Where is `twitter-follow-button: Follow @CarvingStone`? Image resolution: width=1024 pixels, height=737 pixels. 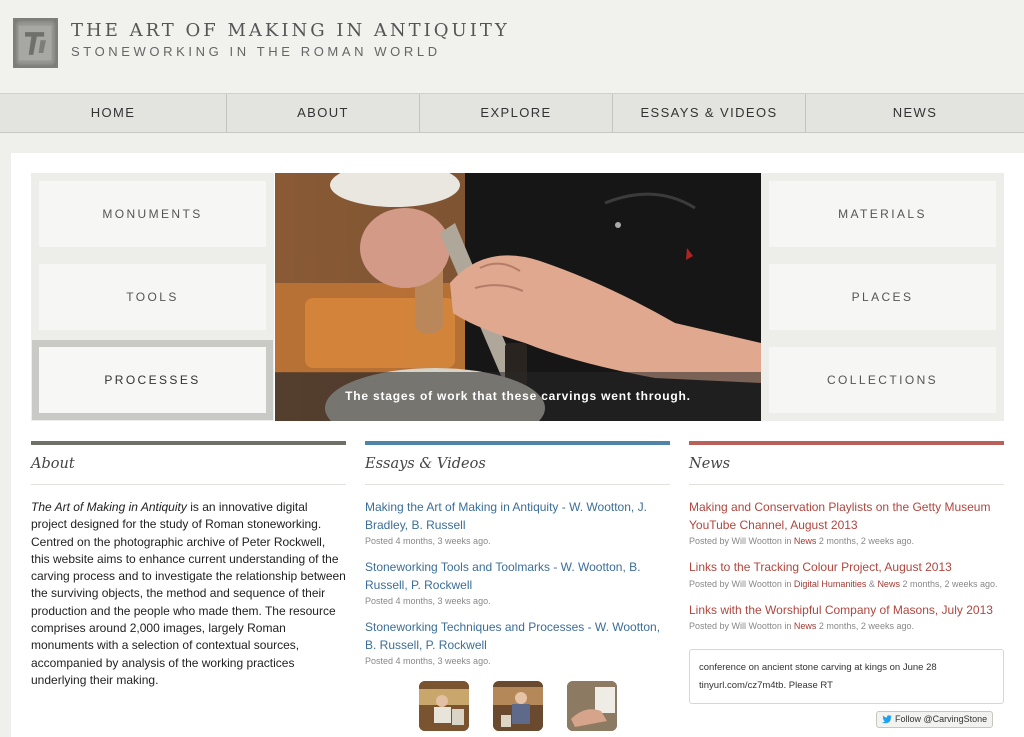
twitter-follow-button: Follow @CarvingStone is located at coordinates (935, 719).